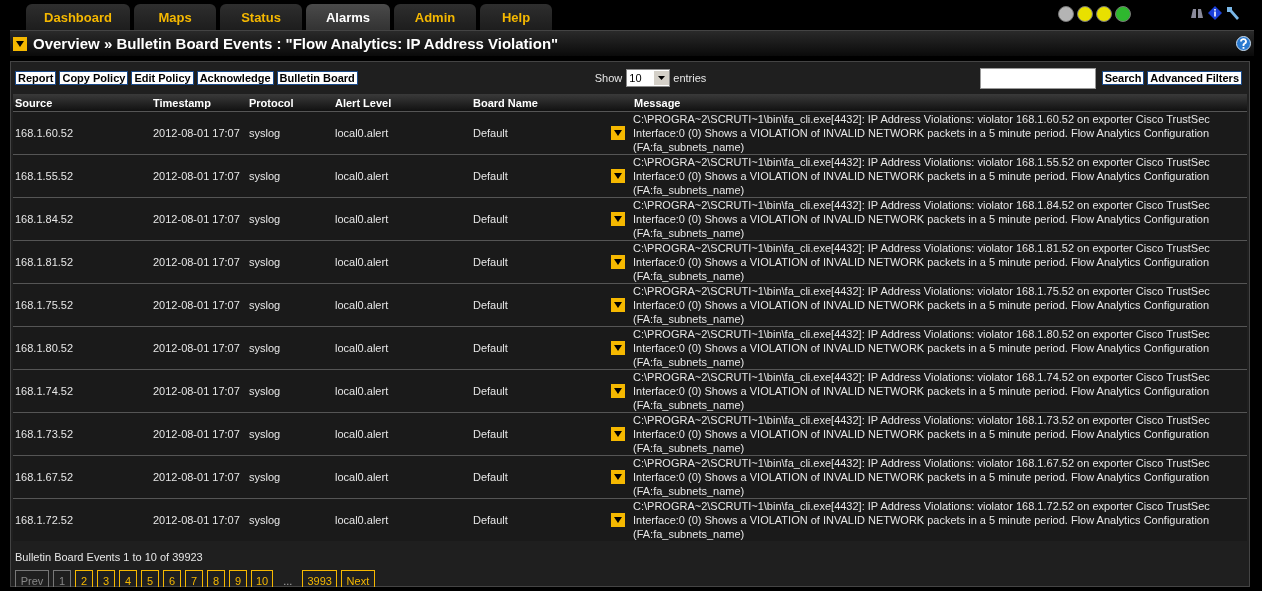 The image size is (1262, 591). What do you see at coordinates (44, 219) in the screenshot?
I see `table-cell: 168.1.84.52` at bounding box center [44, 219].